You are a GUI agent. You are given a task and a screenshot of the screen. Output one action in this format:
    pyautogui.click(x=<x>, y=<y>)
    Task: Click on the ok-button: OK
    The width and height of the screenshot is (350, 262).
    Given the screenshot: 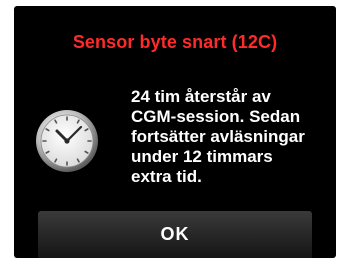 What is the action you would take?
    pyautogui.click(x=175, y=234)
    